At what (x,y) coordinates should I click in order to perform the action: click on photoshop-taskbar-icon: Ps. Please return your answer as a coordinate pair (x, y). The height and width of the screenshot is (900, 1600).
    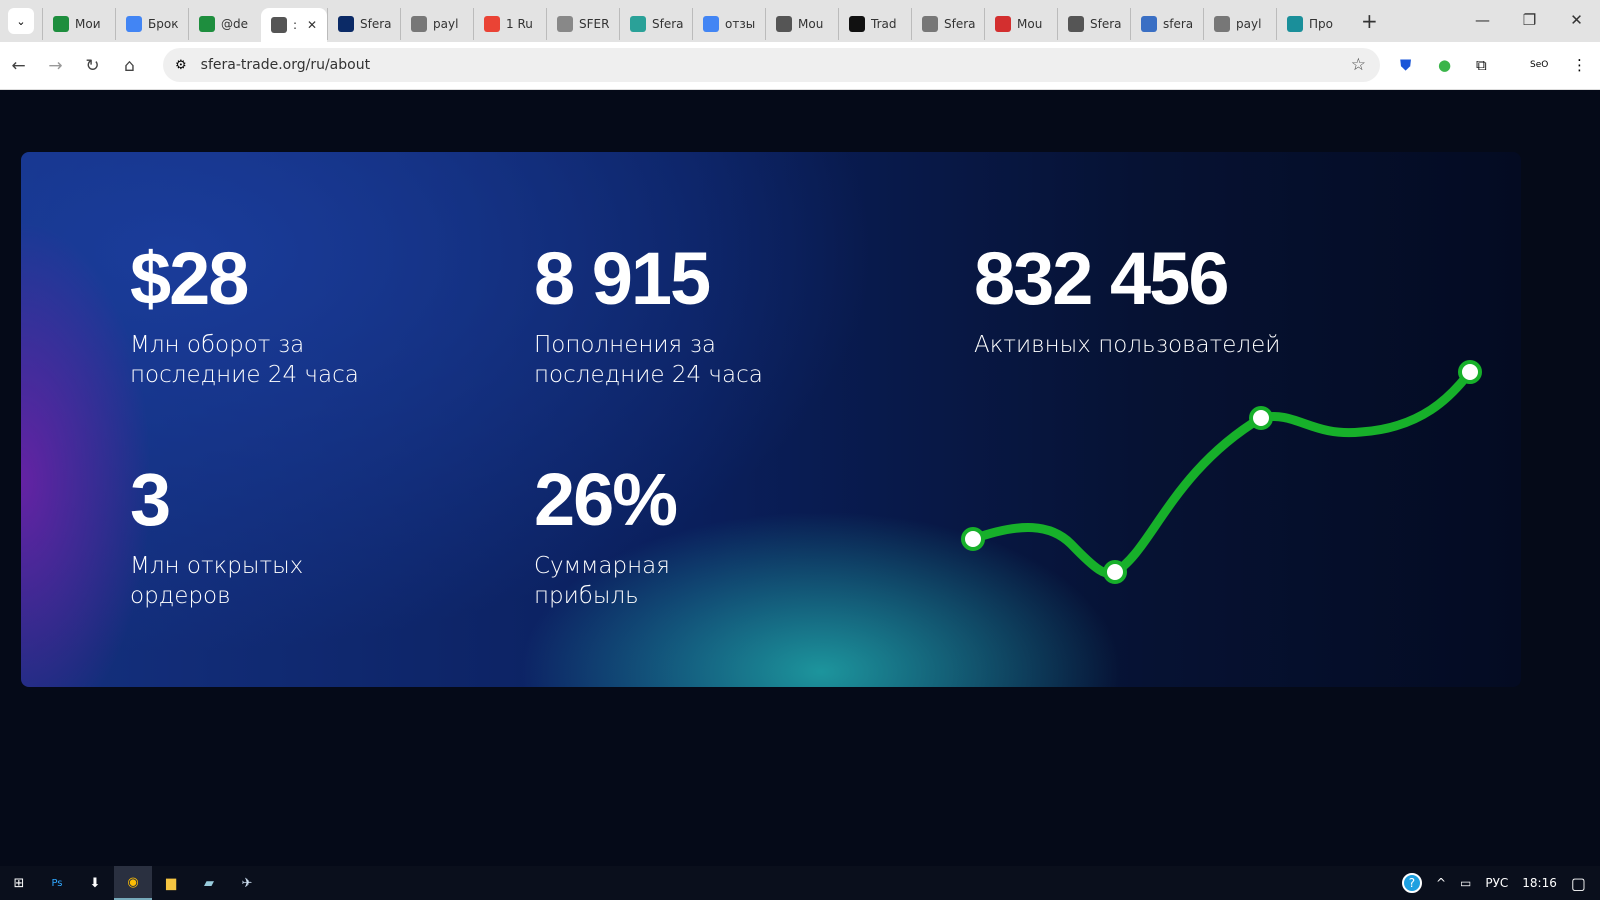
    Looking at the image, I should click on (57, 883).